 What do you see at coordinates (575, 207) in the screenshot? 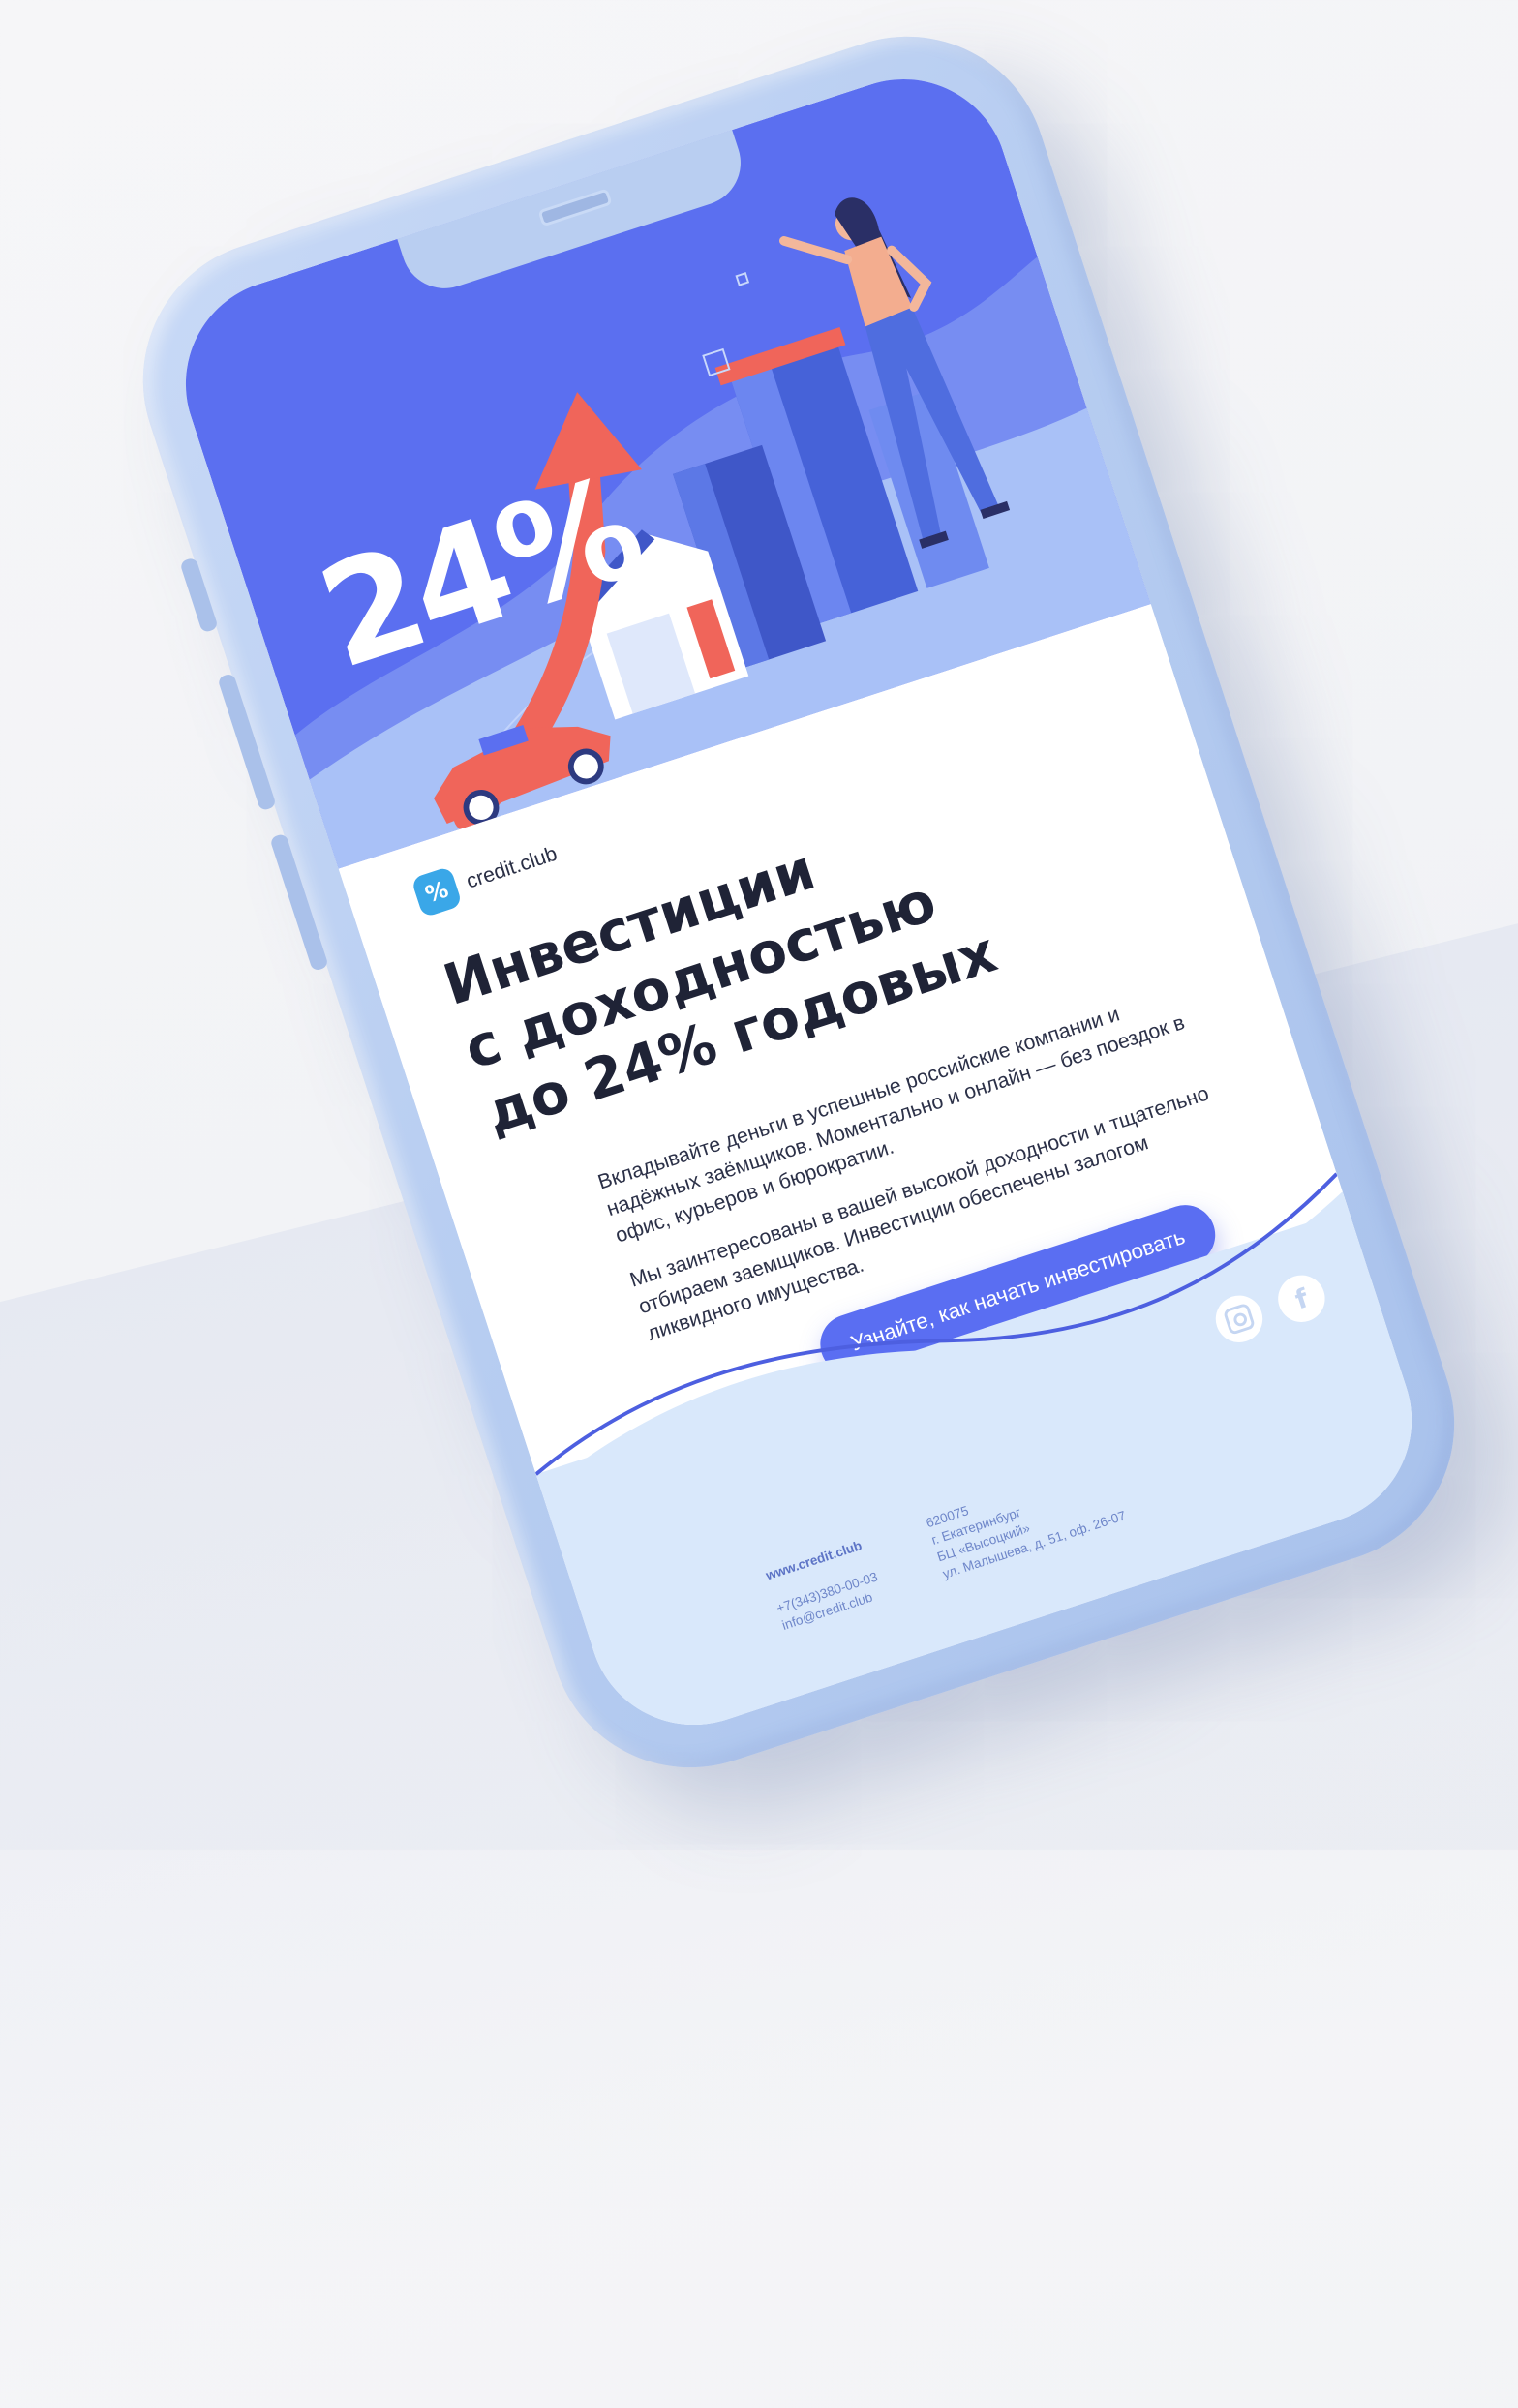
I see `speaker-grille` at bounding box center [575, 207].